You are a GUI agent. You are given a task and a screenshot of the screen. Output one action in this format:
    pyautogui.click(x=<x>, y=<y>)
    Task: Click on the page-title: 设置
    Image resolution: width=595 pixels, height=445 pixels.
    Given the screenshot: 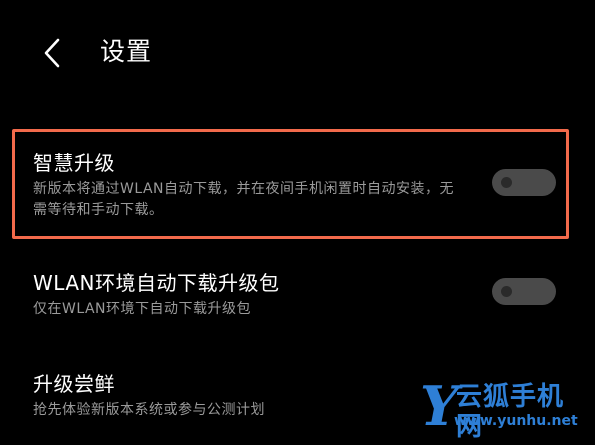 What is the action you would take?
    pyautogui.click(x=126, y=51)
    